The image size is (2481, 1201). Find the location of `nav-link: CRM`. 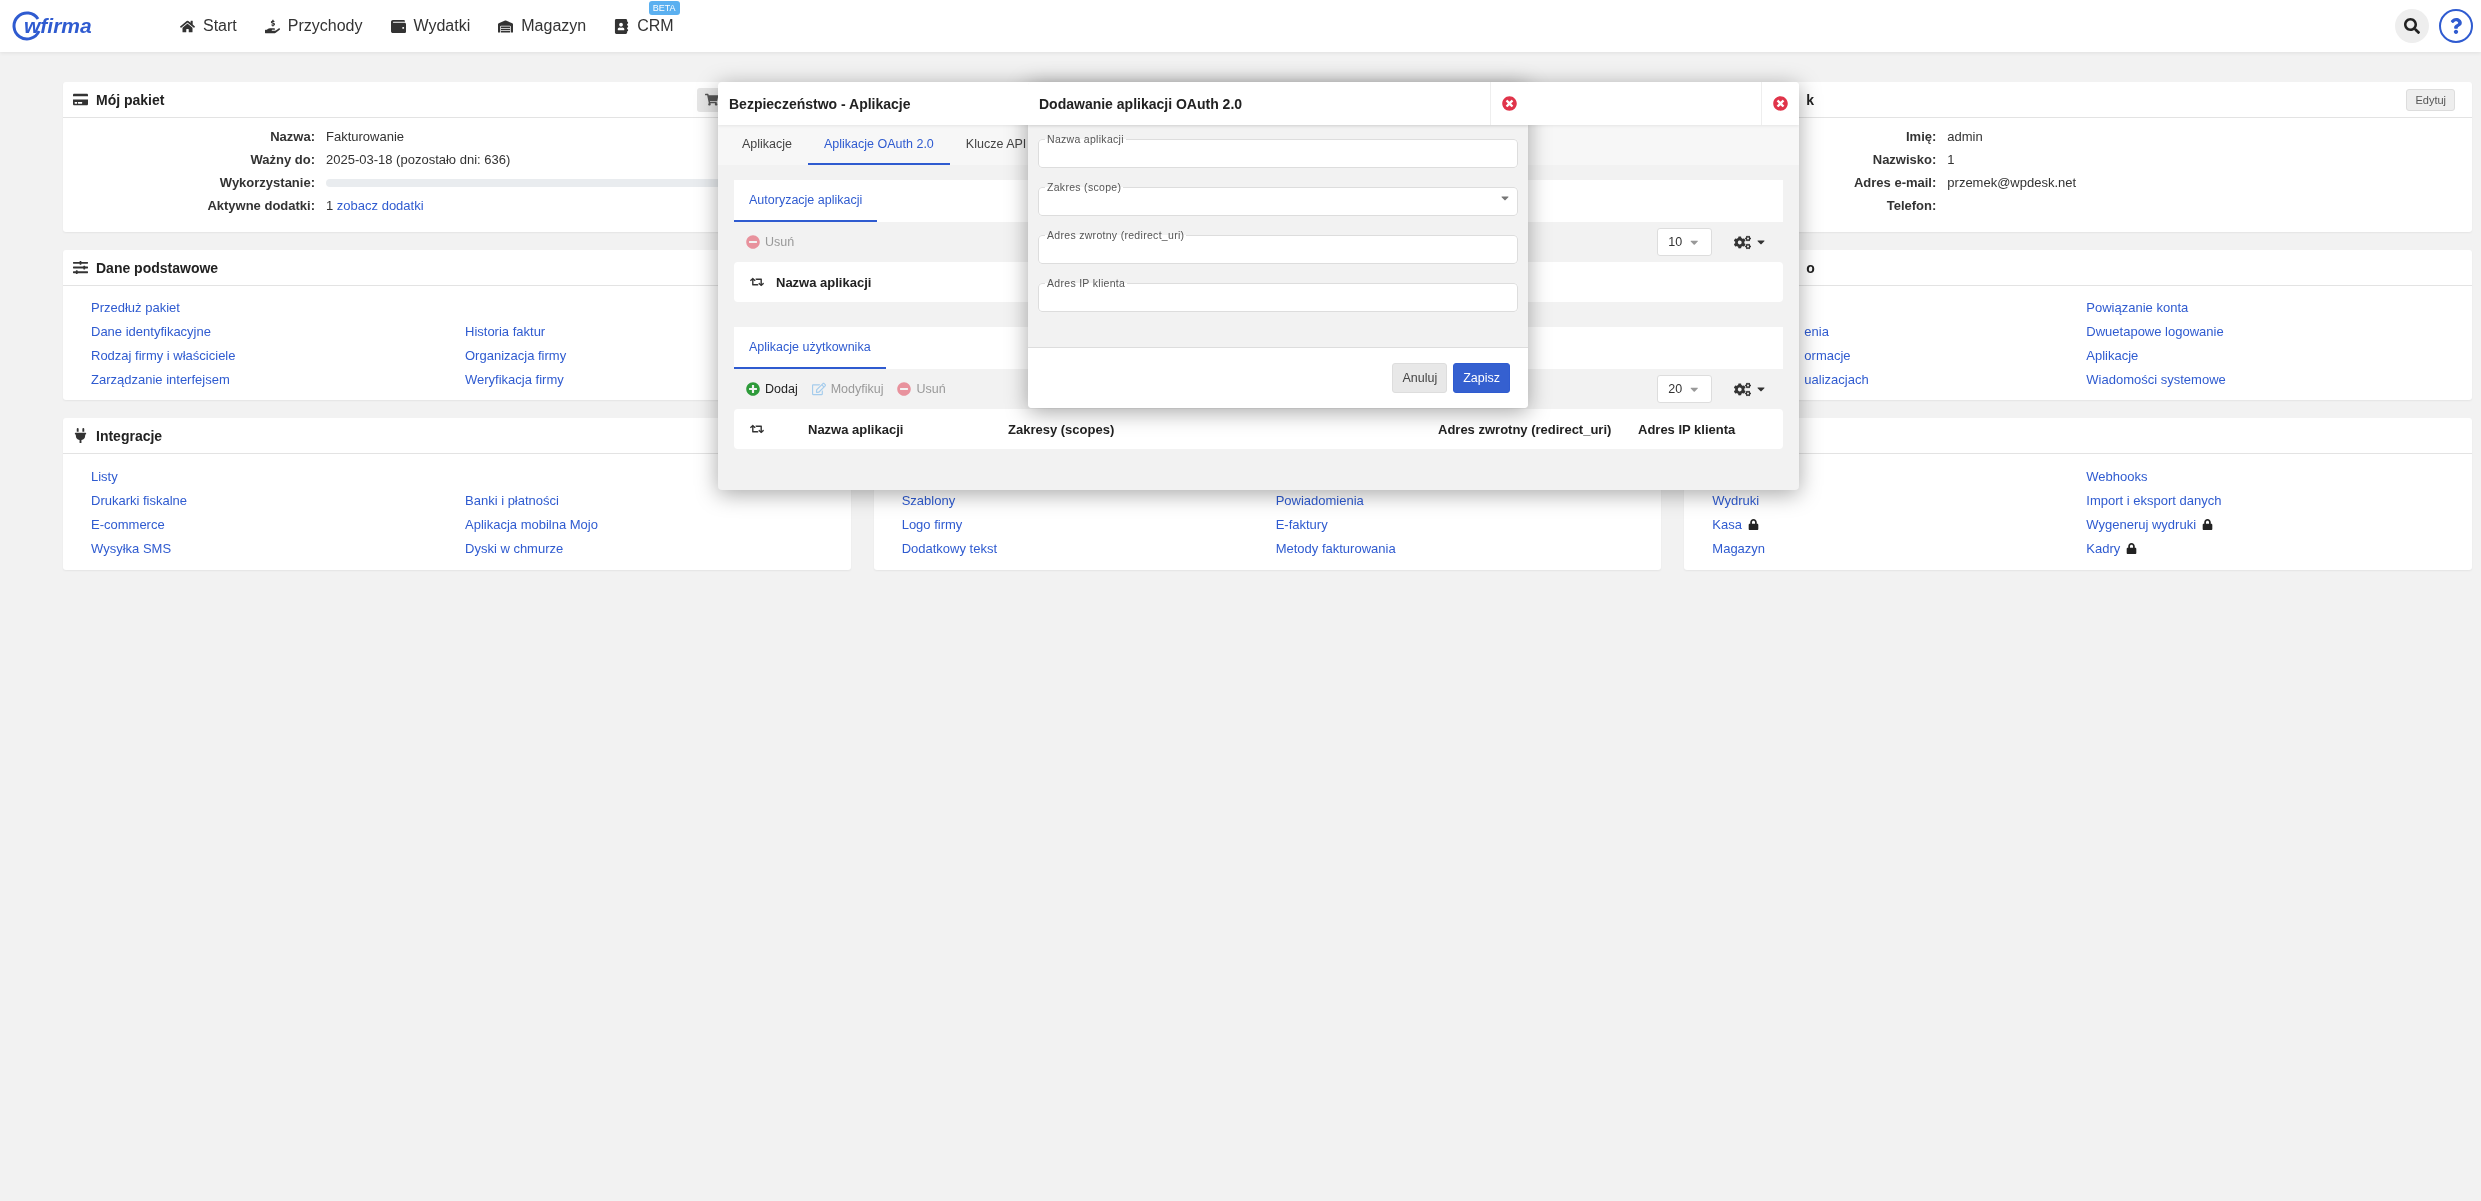

nav-link: CRM is located at coordinates (644, 26).